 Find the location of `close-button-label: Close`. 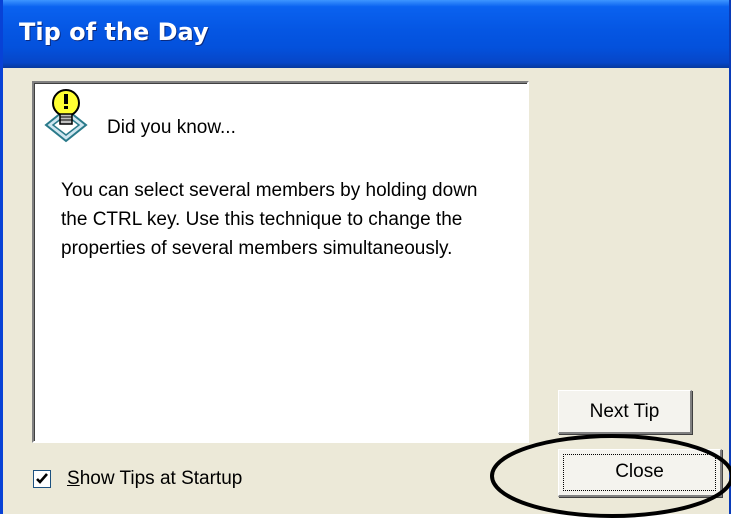

close-button-label: Close is located at coordinates (639, 471).